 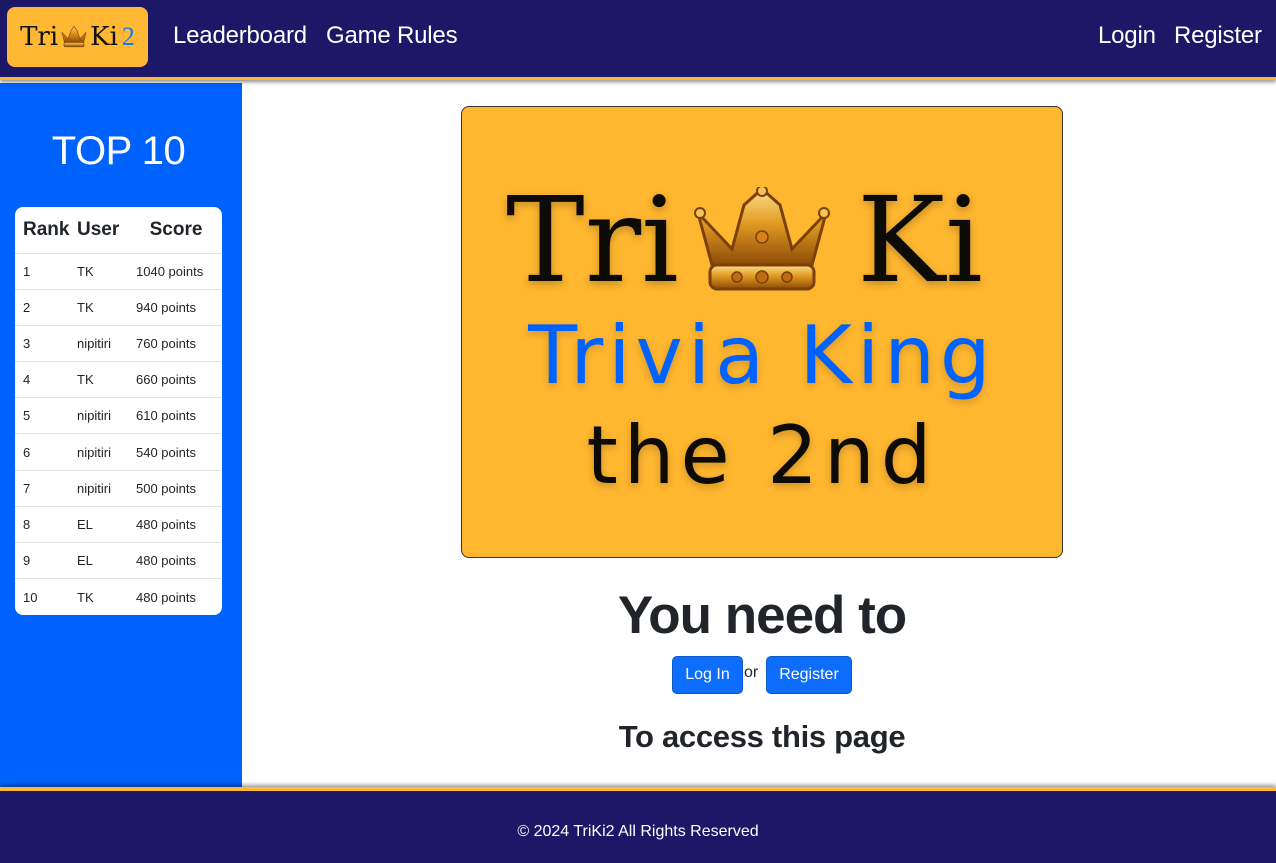 I want to click on page-footer: © 2024 TriKi2 All Rights Reserved, so click(x=638, y=825).